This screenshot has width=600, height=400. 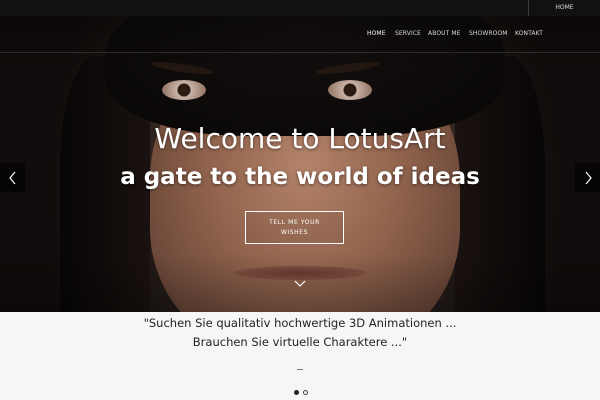 I want to click on nav-item-service: SERVICE, so click(x=408, y=33).